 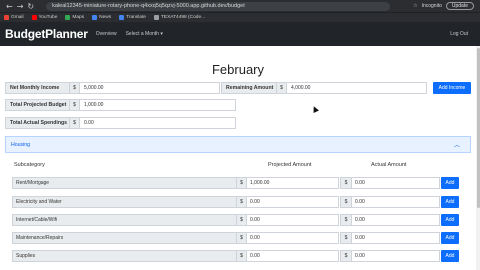 What do you see at coordinates (124, 202) in the screenshot?
I see `subcategory-name: Electricity and Water` at bounding box center [124, 202].